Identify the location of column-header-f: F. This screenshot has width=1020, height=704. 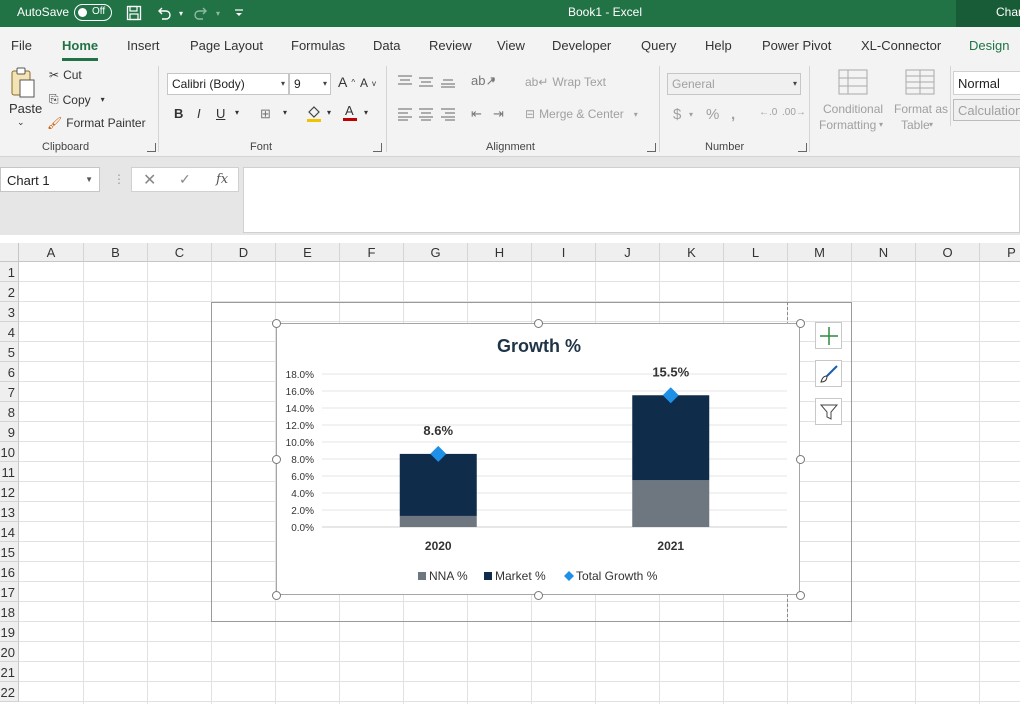
(372, 252).